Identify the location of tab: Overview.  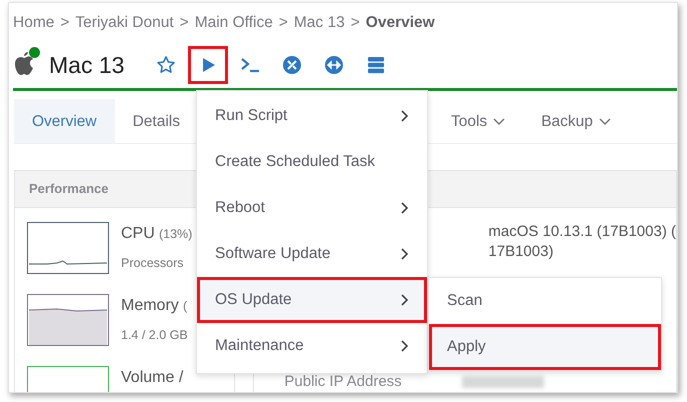
(64, 121).